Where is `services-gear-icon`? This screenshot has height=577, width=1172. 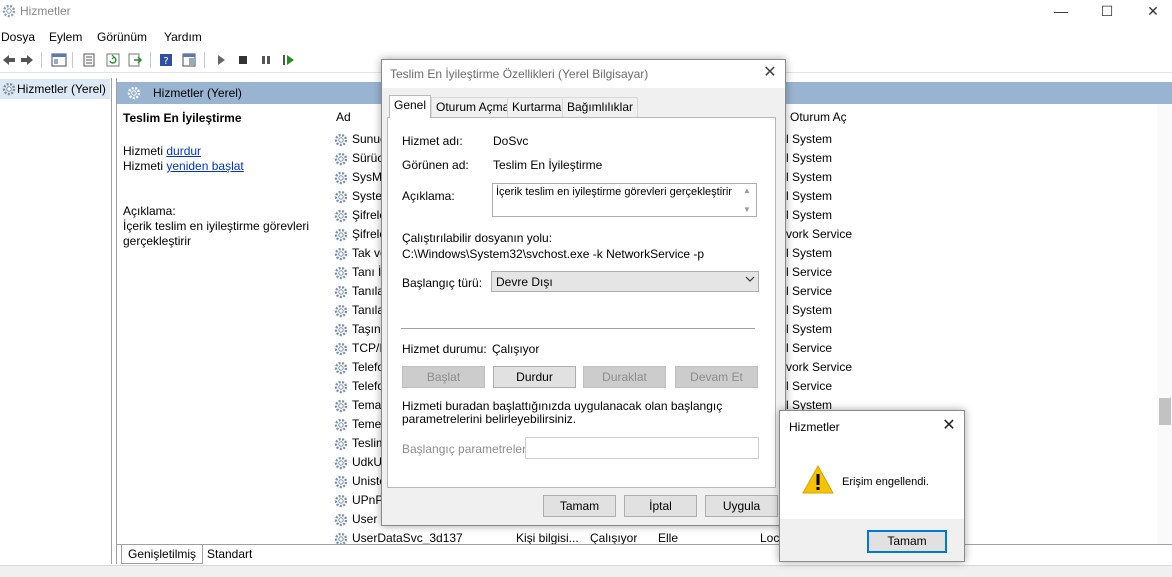
services-gear-icon is located at coordinates (9, 11).